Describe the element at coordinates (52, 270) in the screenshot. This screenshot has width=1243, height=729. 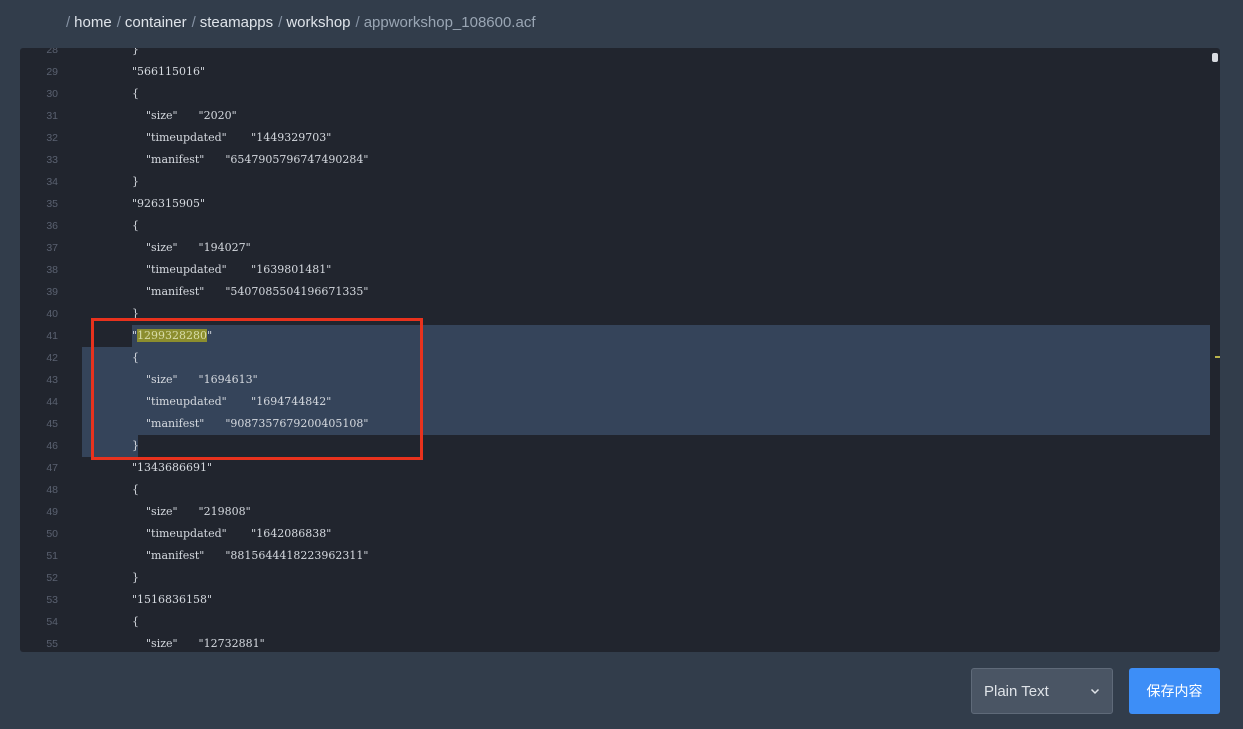
I see `line-number: 38` at that location.